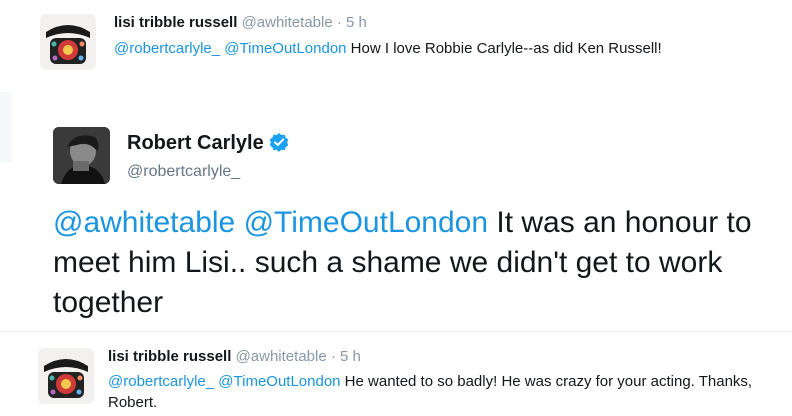 The width and height of the screenshot is (792, 416). What do you see at coordinates (279, 145) in the screenshot?
I see `verified-badge-icon` at bounding box center [279, 145].